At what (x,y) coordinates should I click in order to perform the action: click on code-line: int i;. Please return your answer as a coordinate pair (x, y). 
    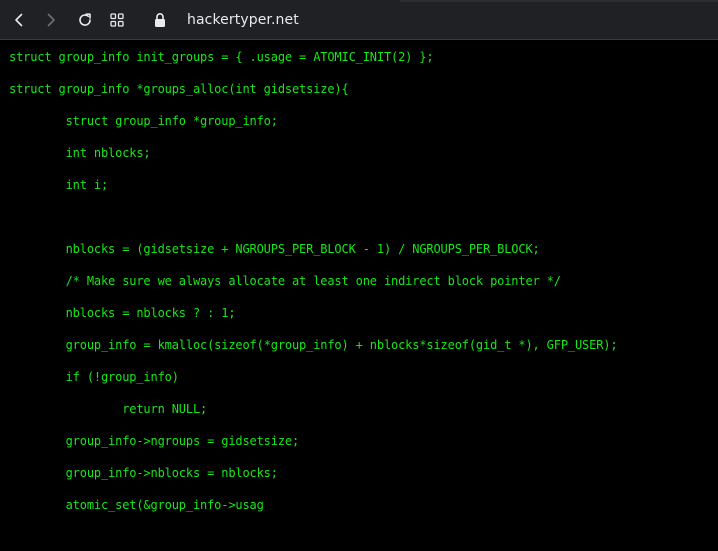
    Looking at the image, I should click on (59, 185).